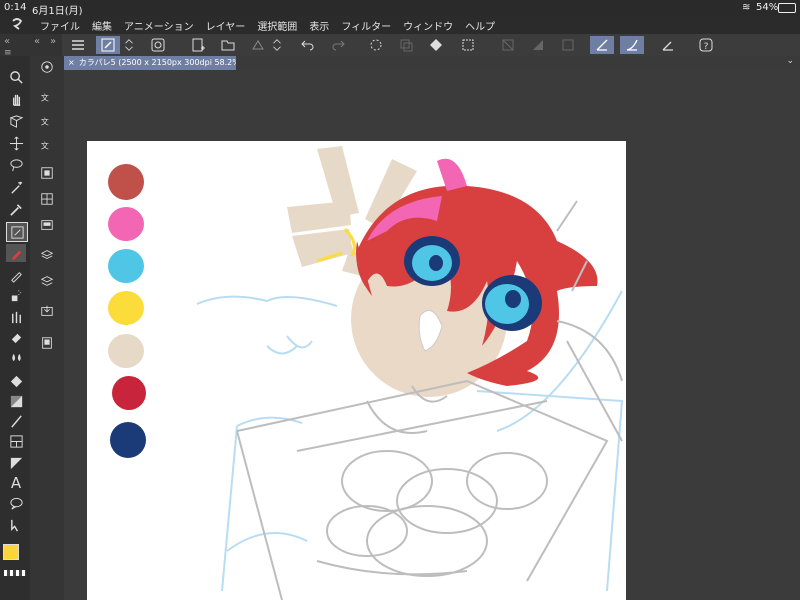 Image resolution: width=800 pixels, height=600 pixels. I want to click on status-bar: 0:14 6月1日(月) ≋ 54%, so click(400, 8).